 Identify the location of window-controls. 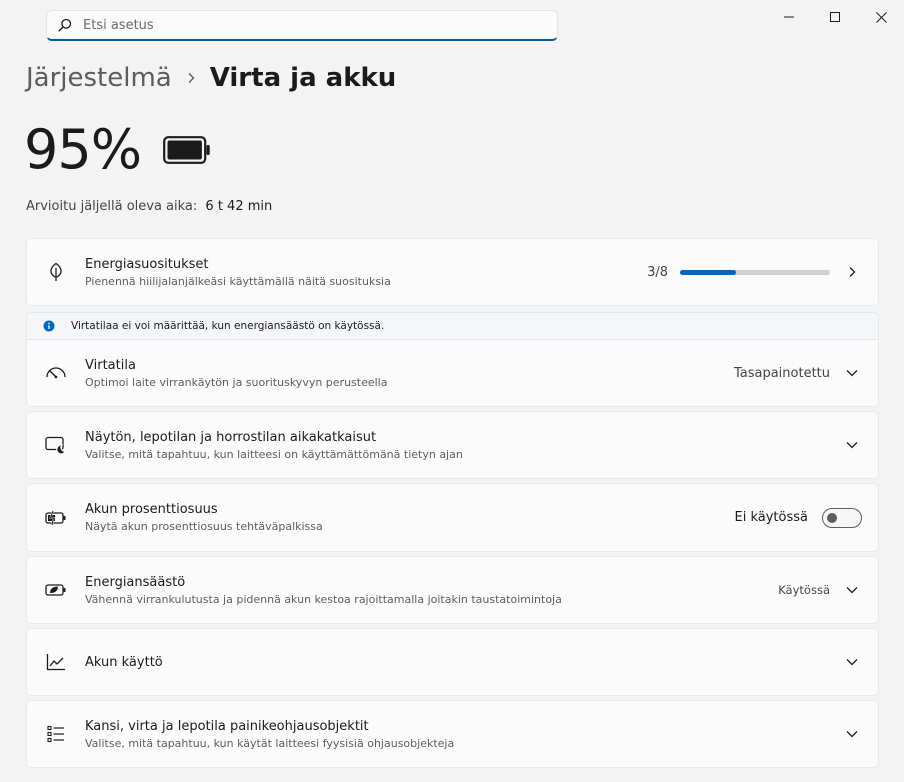
(835, 17).